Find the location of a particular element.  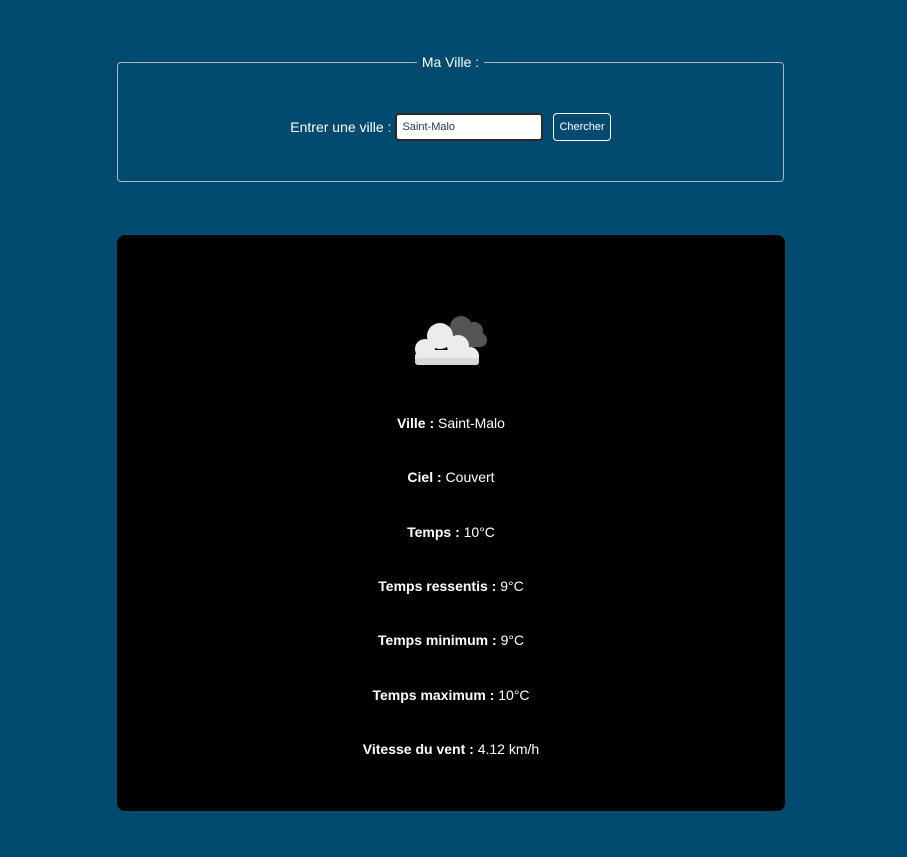

search-button: Chercher is located at coordinates (582, 127).